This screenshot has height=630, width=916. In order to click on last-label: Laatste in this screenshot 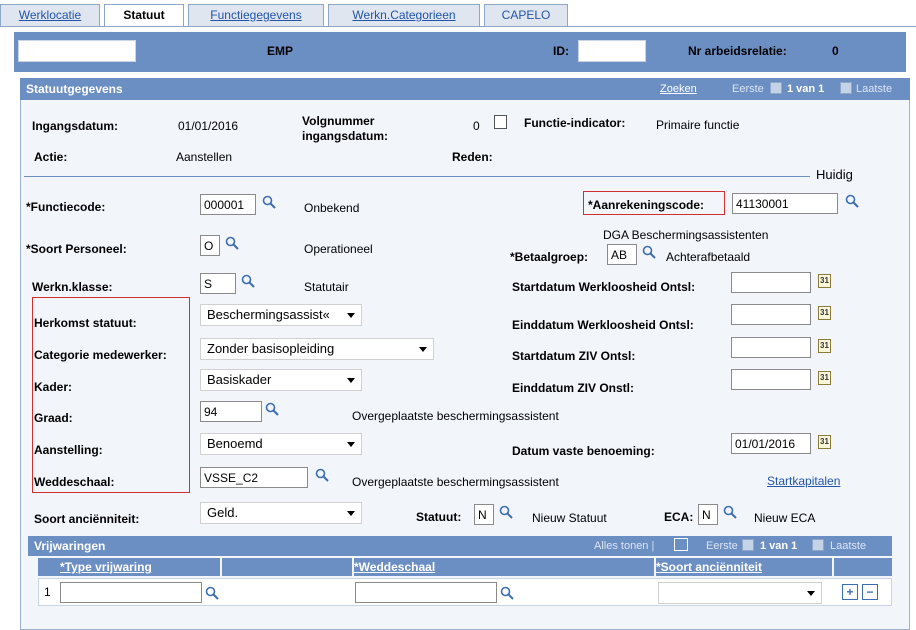, I will do `click(874, 89)`.